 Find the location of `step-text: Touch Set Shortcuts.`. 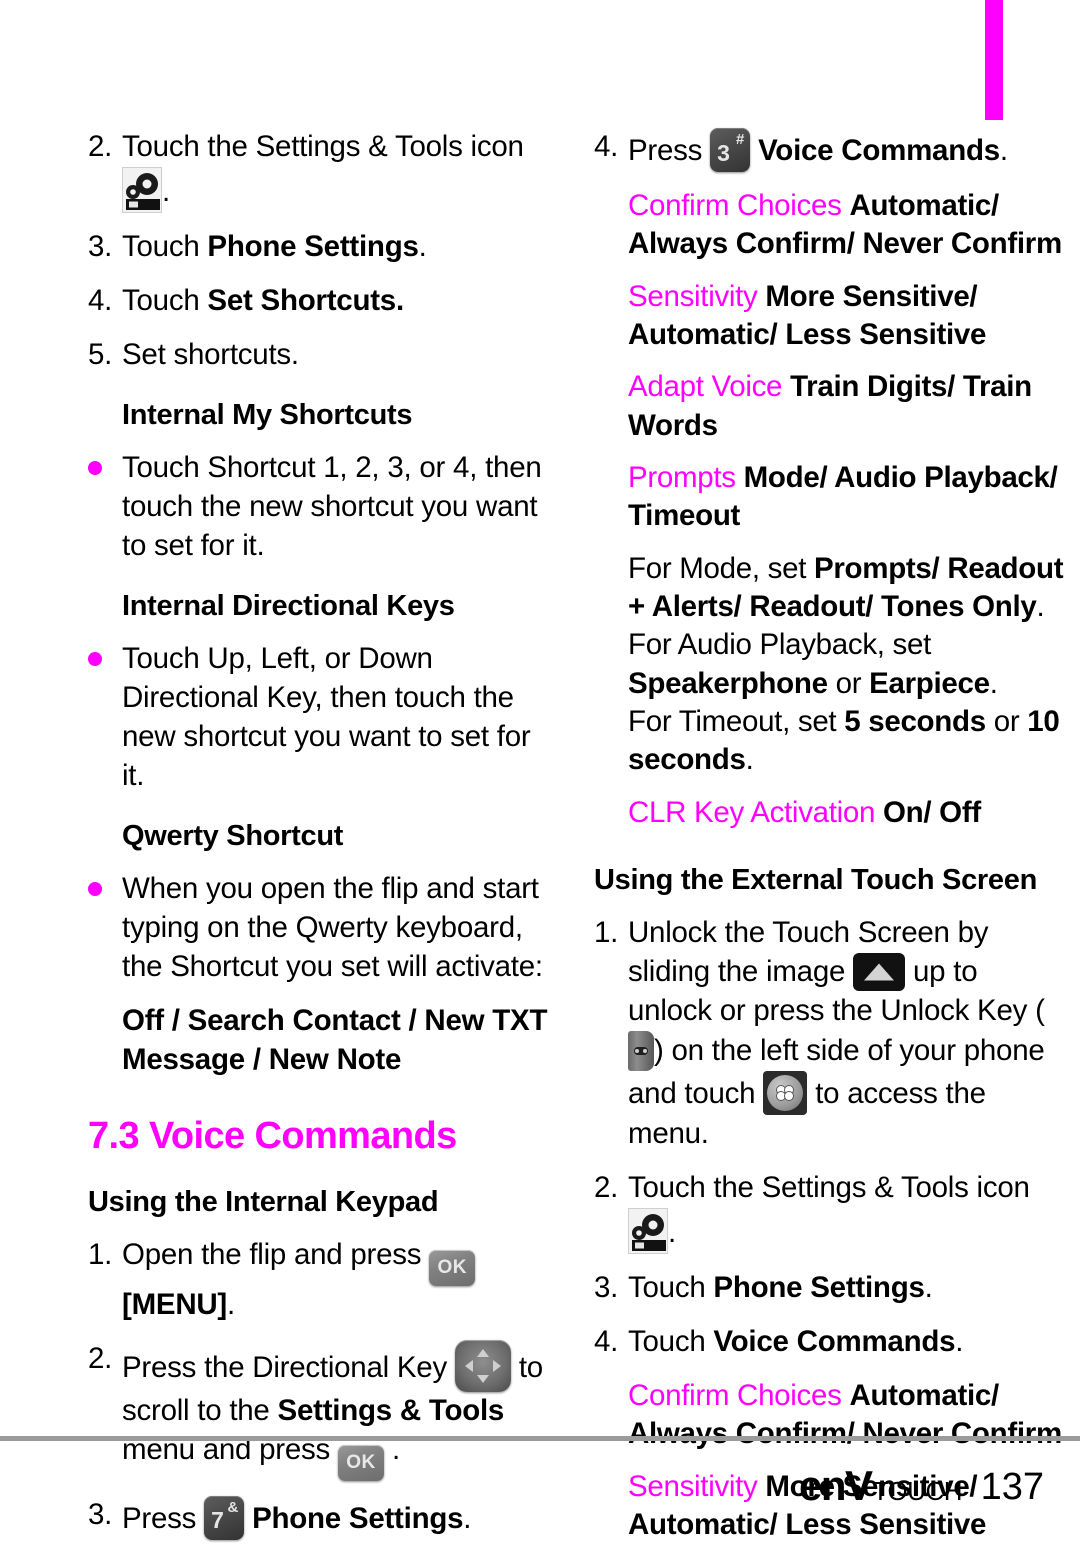

step-text: Touch Set Shortcuts. is located at coordinates (340, 301).